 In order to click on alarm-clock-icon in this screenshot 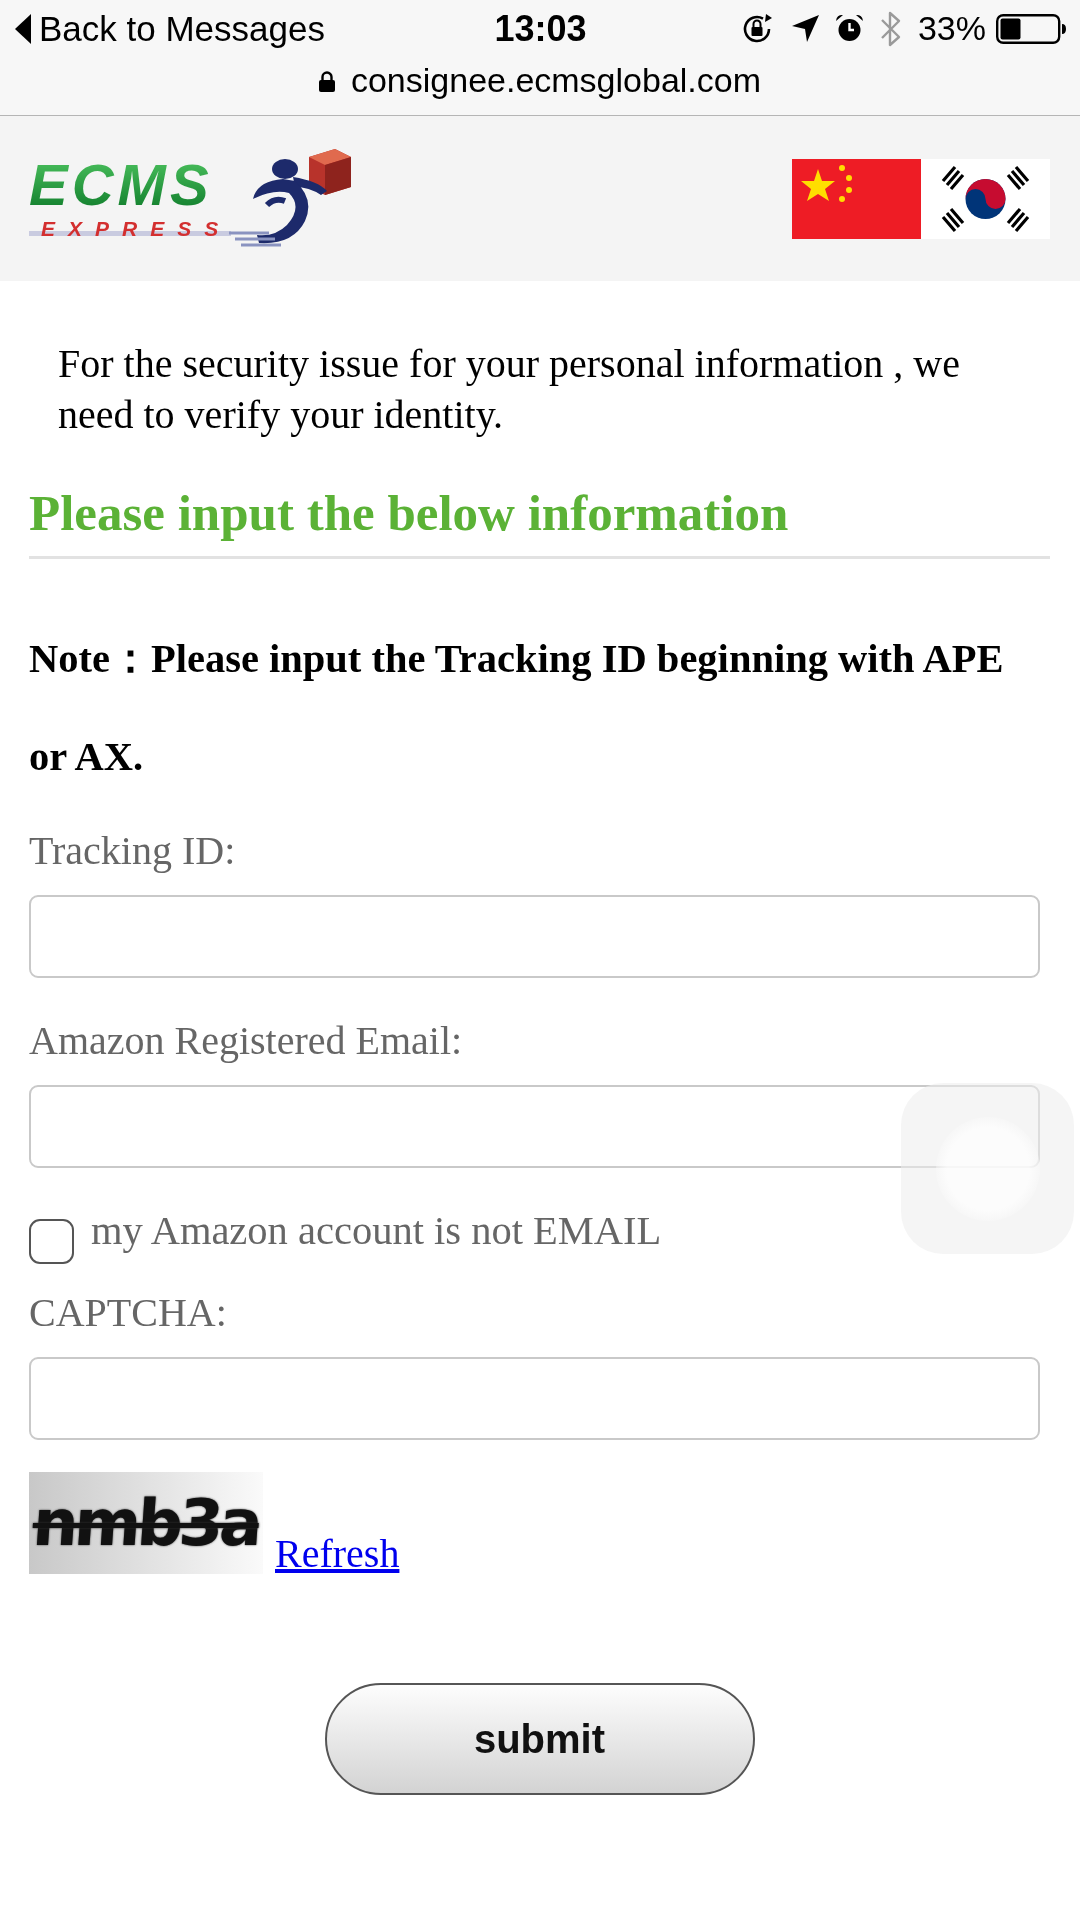, I will do `click(849, 29)`.